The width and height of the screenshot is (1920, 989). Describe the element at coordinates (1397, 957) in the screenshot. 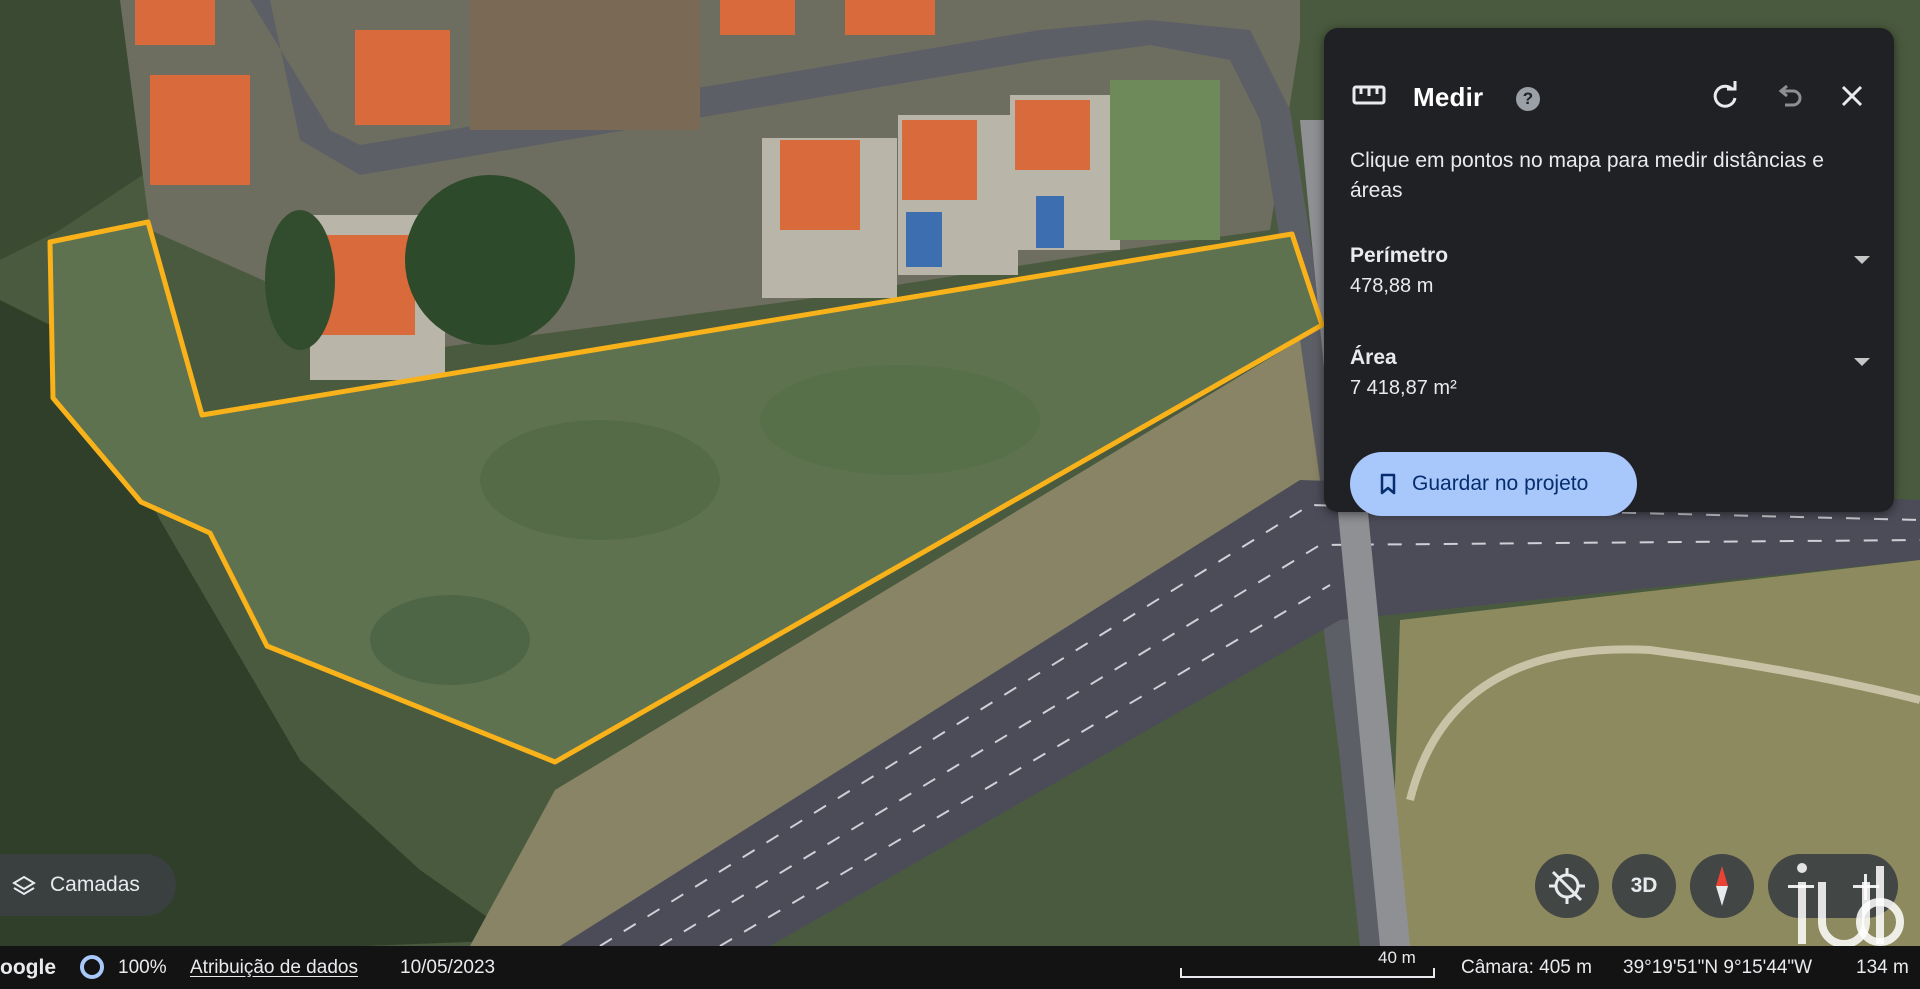

I see `scale-label: 40 m` at that location.